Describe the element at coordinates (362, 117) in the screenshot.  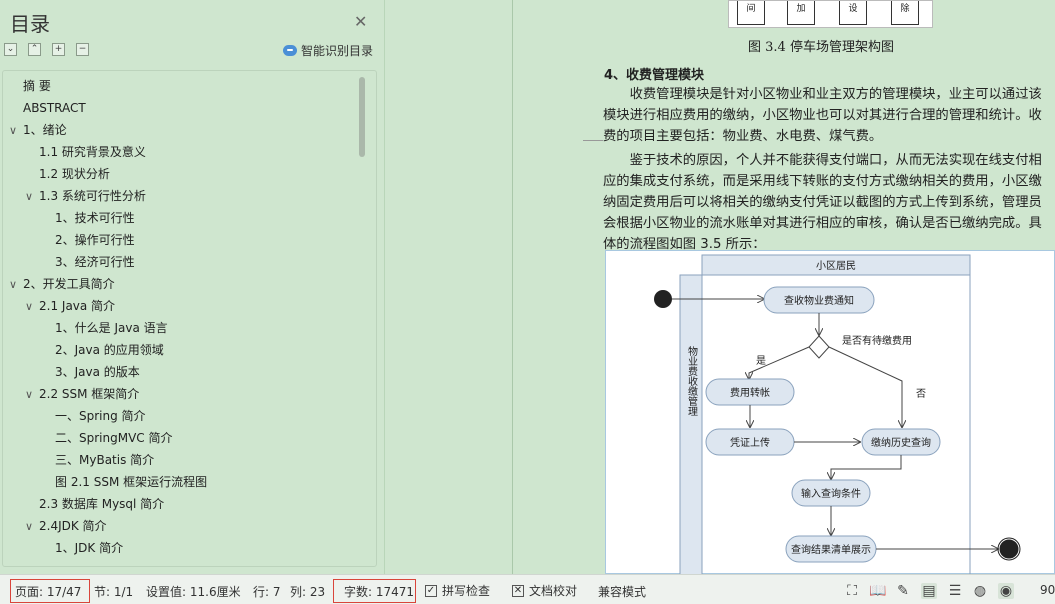
I see `toc-scrollbar` at that location.